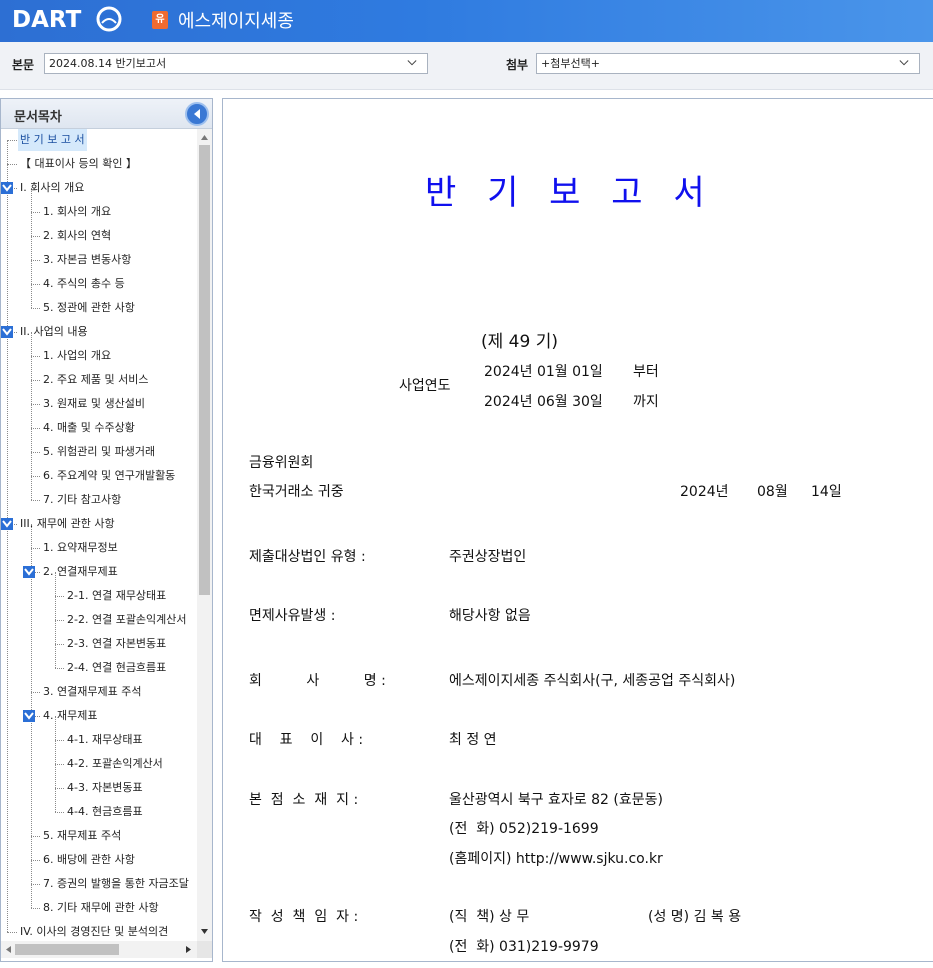 Image resolution: width=933 pixels, height=968 pixels. What do you see at coordinates (105, 788) in the screenshot?
I see `toc-item: 4-3. 자본변동표` at bounding box center [105, 788].